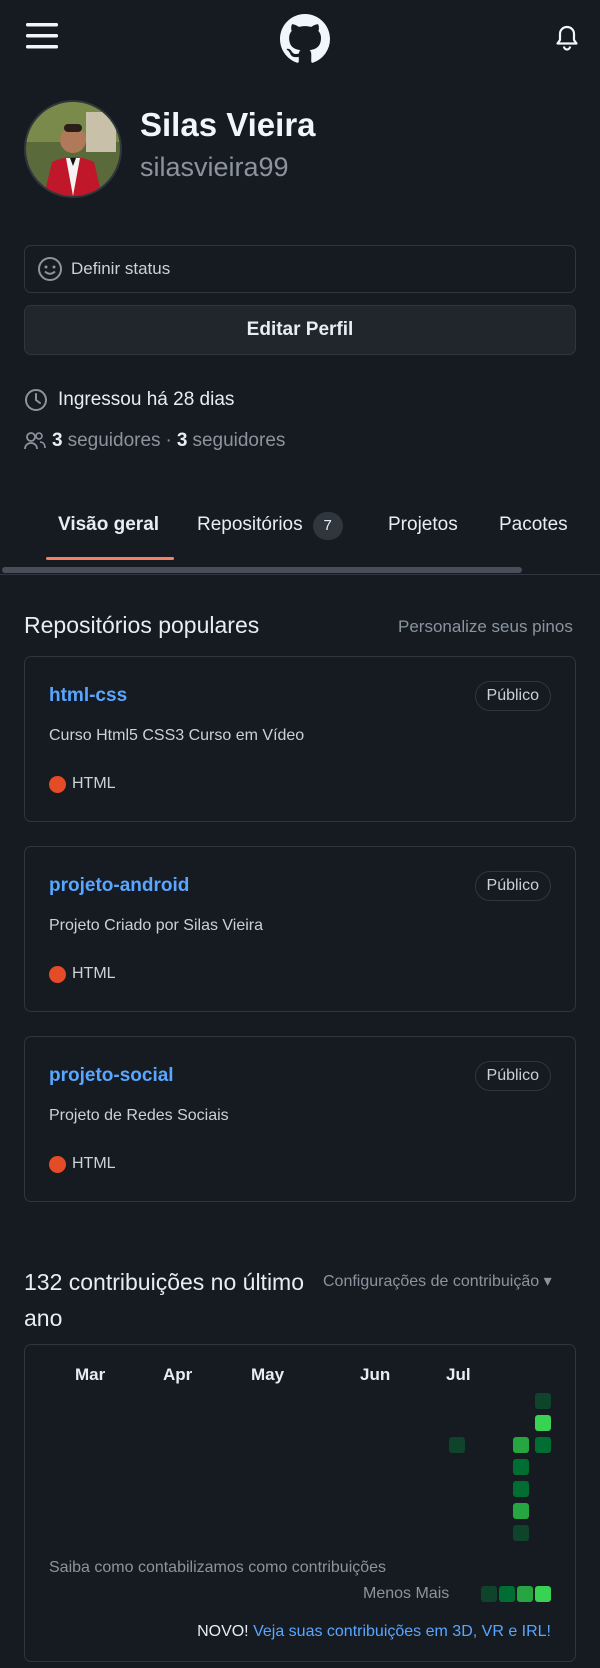 The image size is (600, 1668). Describe the element at coordinates (375, 1374) in the screenshot. I see `month-label: Jun` at that location.